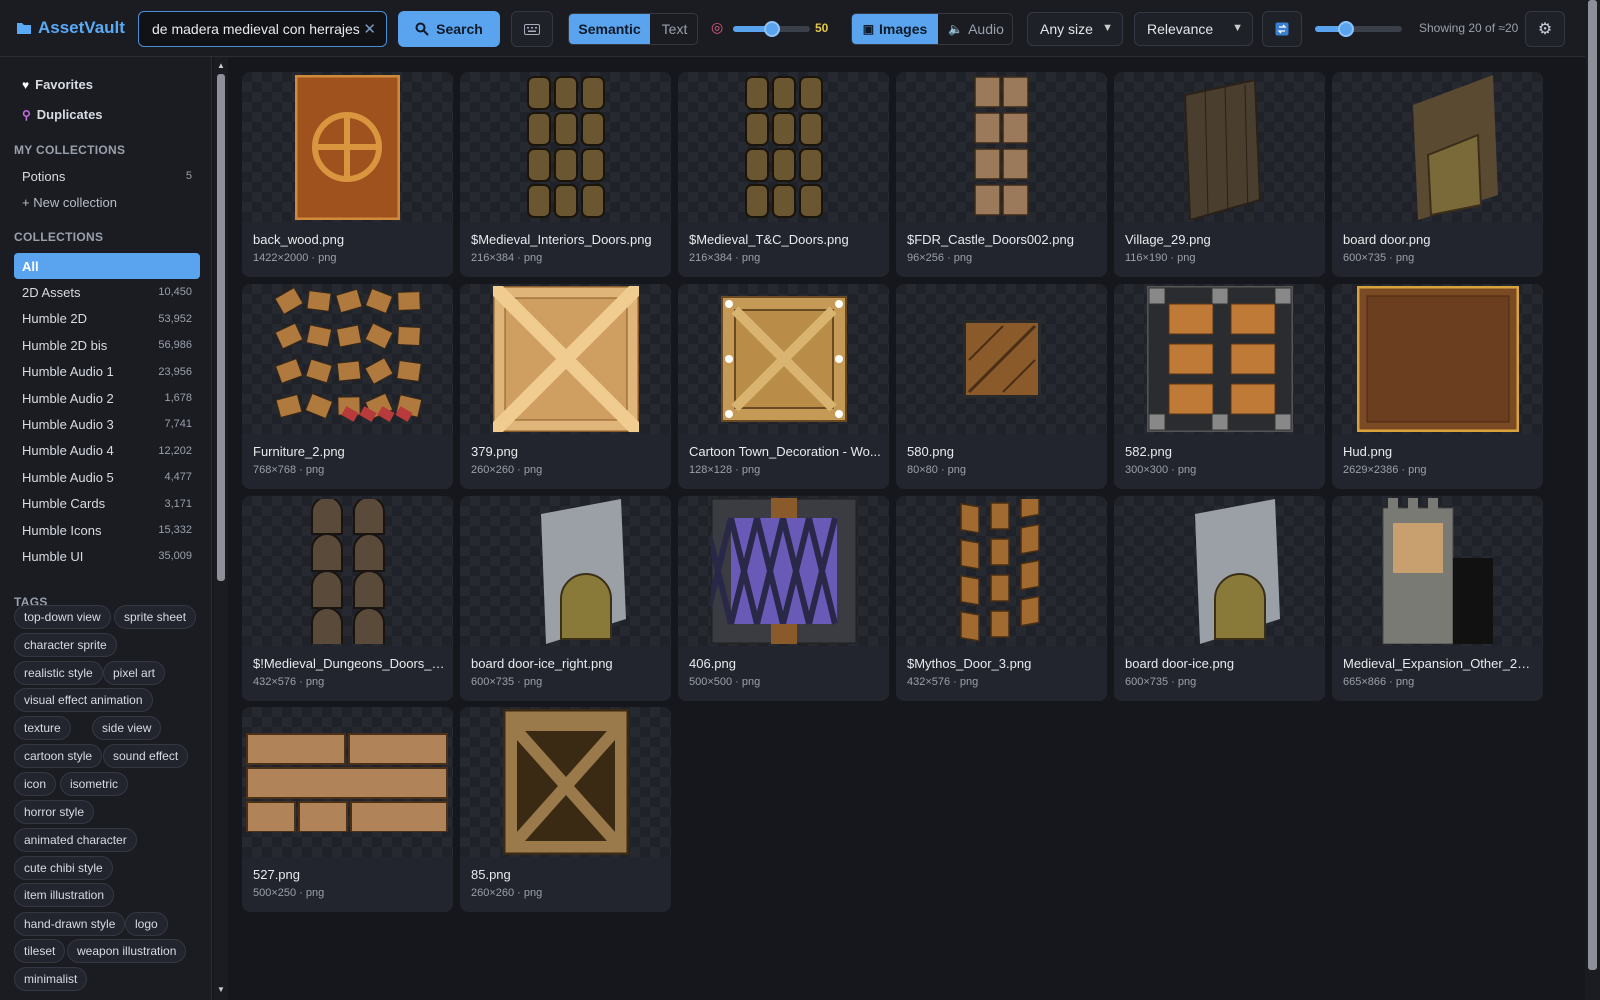 The width and height of the screenshot is (1600, 1000). What do you see at coordinates (146, 756) in the screenshot?
I see `tag-chip: sound effect` at bounding box center [146, 756].